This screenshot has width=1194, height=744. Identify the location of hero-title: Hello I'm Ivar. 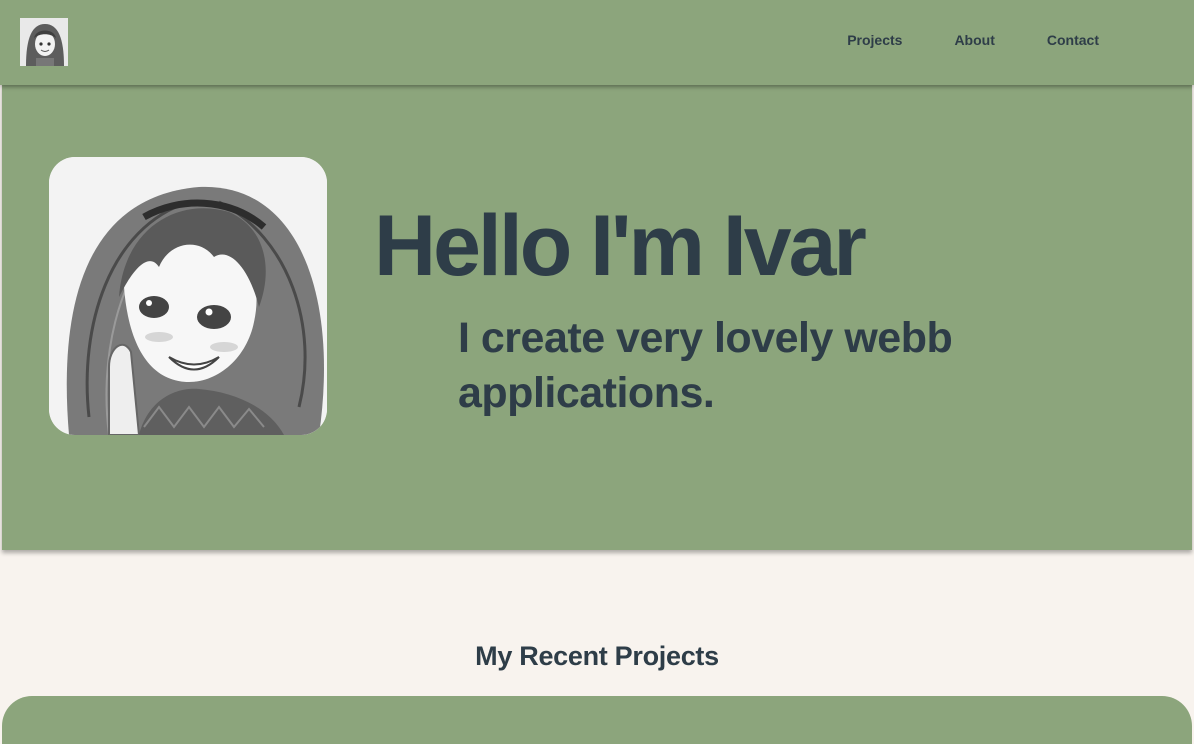
(620, 246).